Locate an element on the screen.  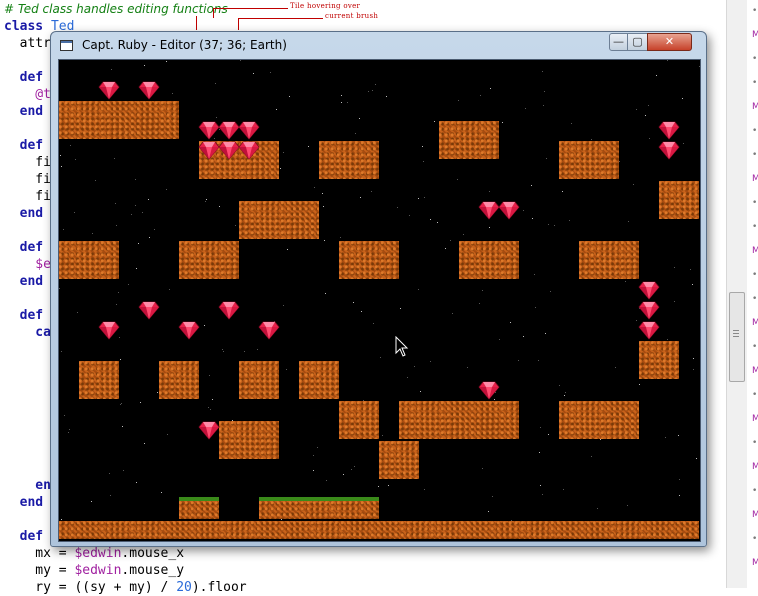
annotation-tile-hovering: Tile hovering over is located at coordinates (325, 6).